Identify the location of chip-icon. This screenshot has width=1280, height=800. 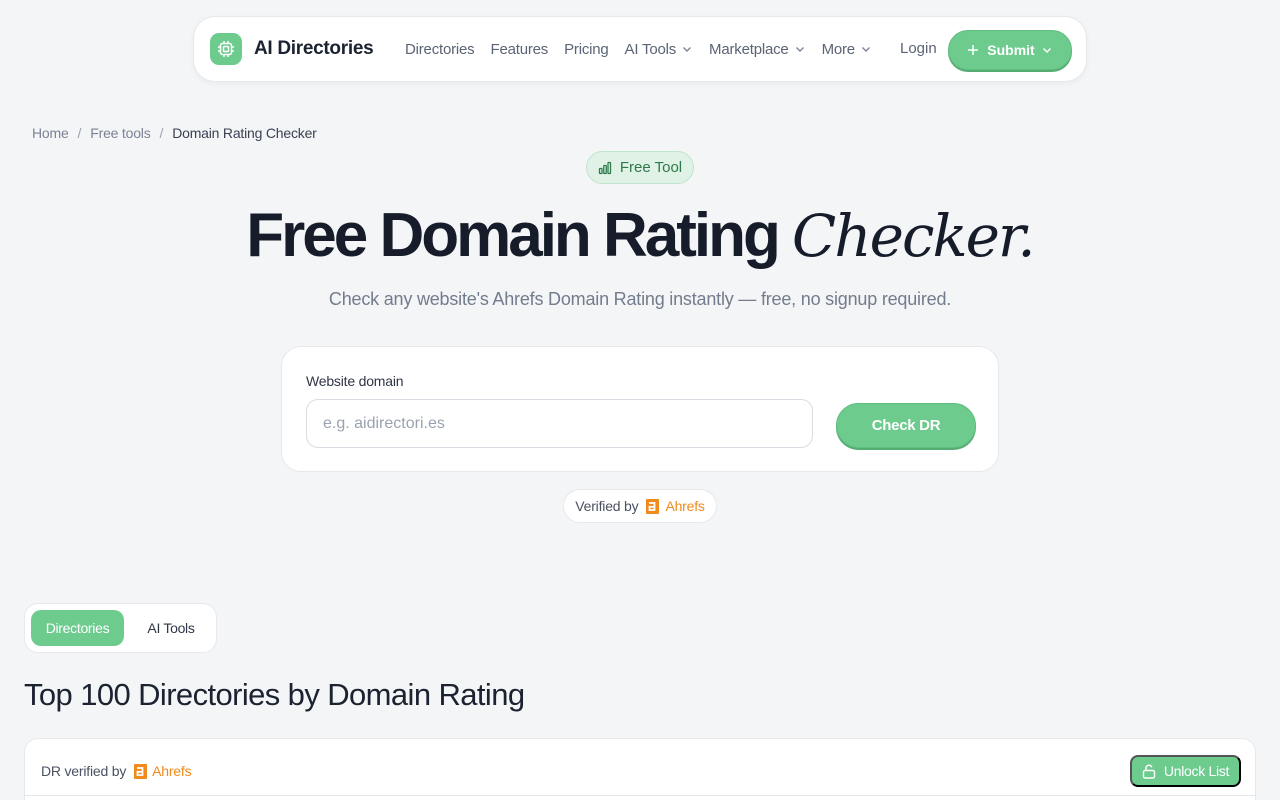
(226, 49).